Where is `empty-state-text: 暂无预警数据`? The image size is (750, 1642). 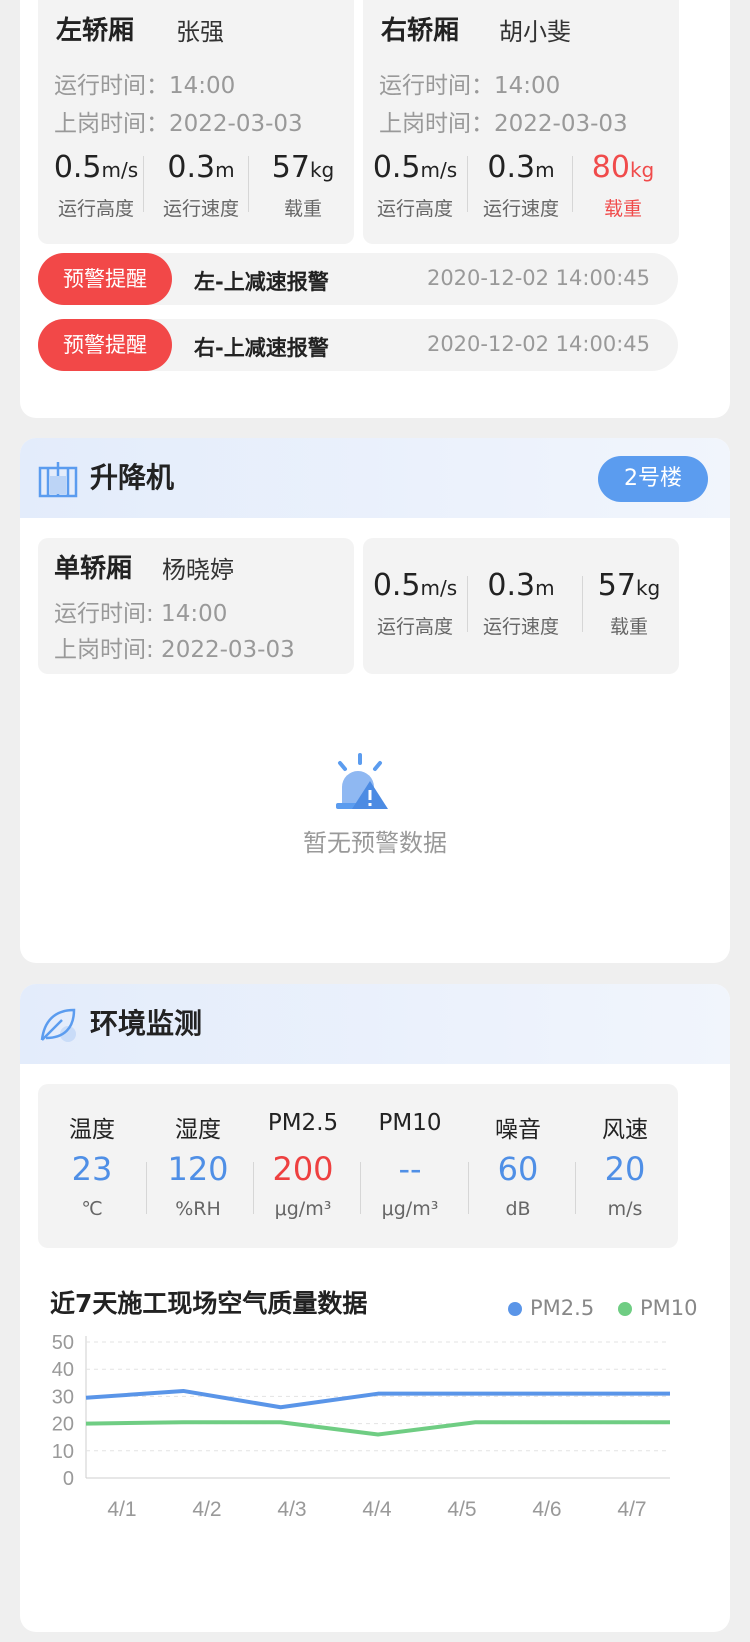
empty-state-text: 暂无预警数据 is located at coordinates (375, 843).